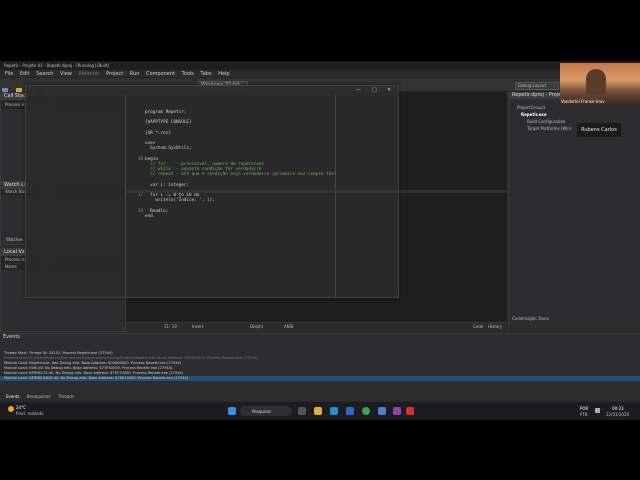  What do you see at coordinates (140, 211) in the screenshot?
I see `line-number: 20` at bounding box center [140, 211].